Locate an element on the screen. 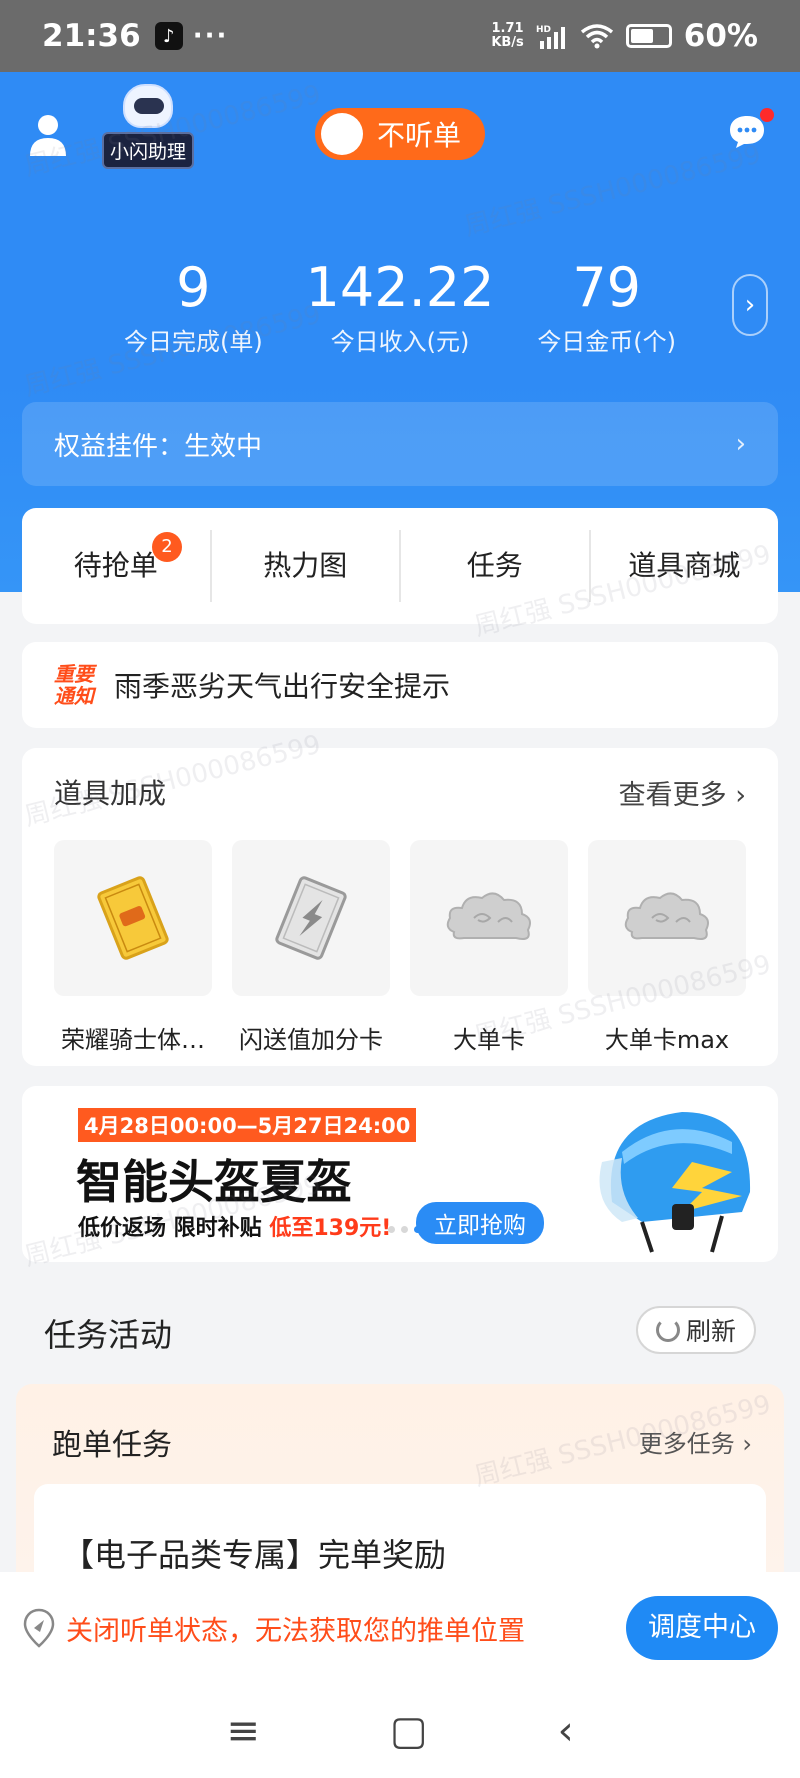  assistant-button: 小闪助理 is located at coordinates (148, 127).